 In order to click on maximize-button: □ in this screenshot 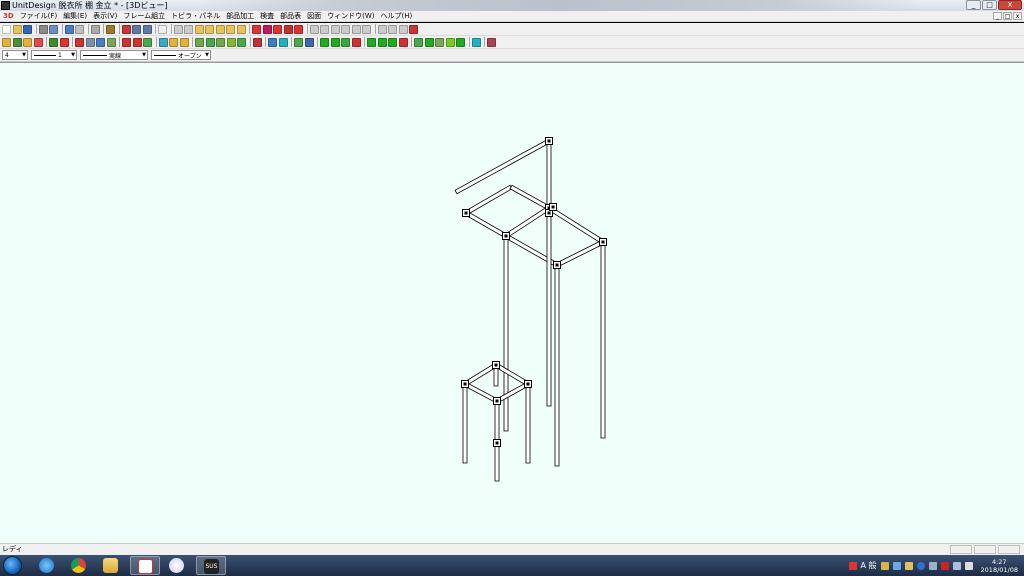, I will do `click(989, 5)`.